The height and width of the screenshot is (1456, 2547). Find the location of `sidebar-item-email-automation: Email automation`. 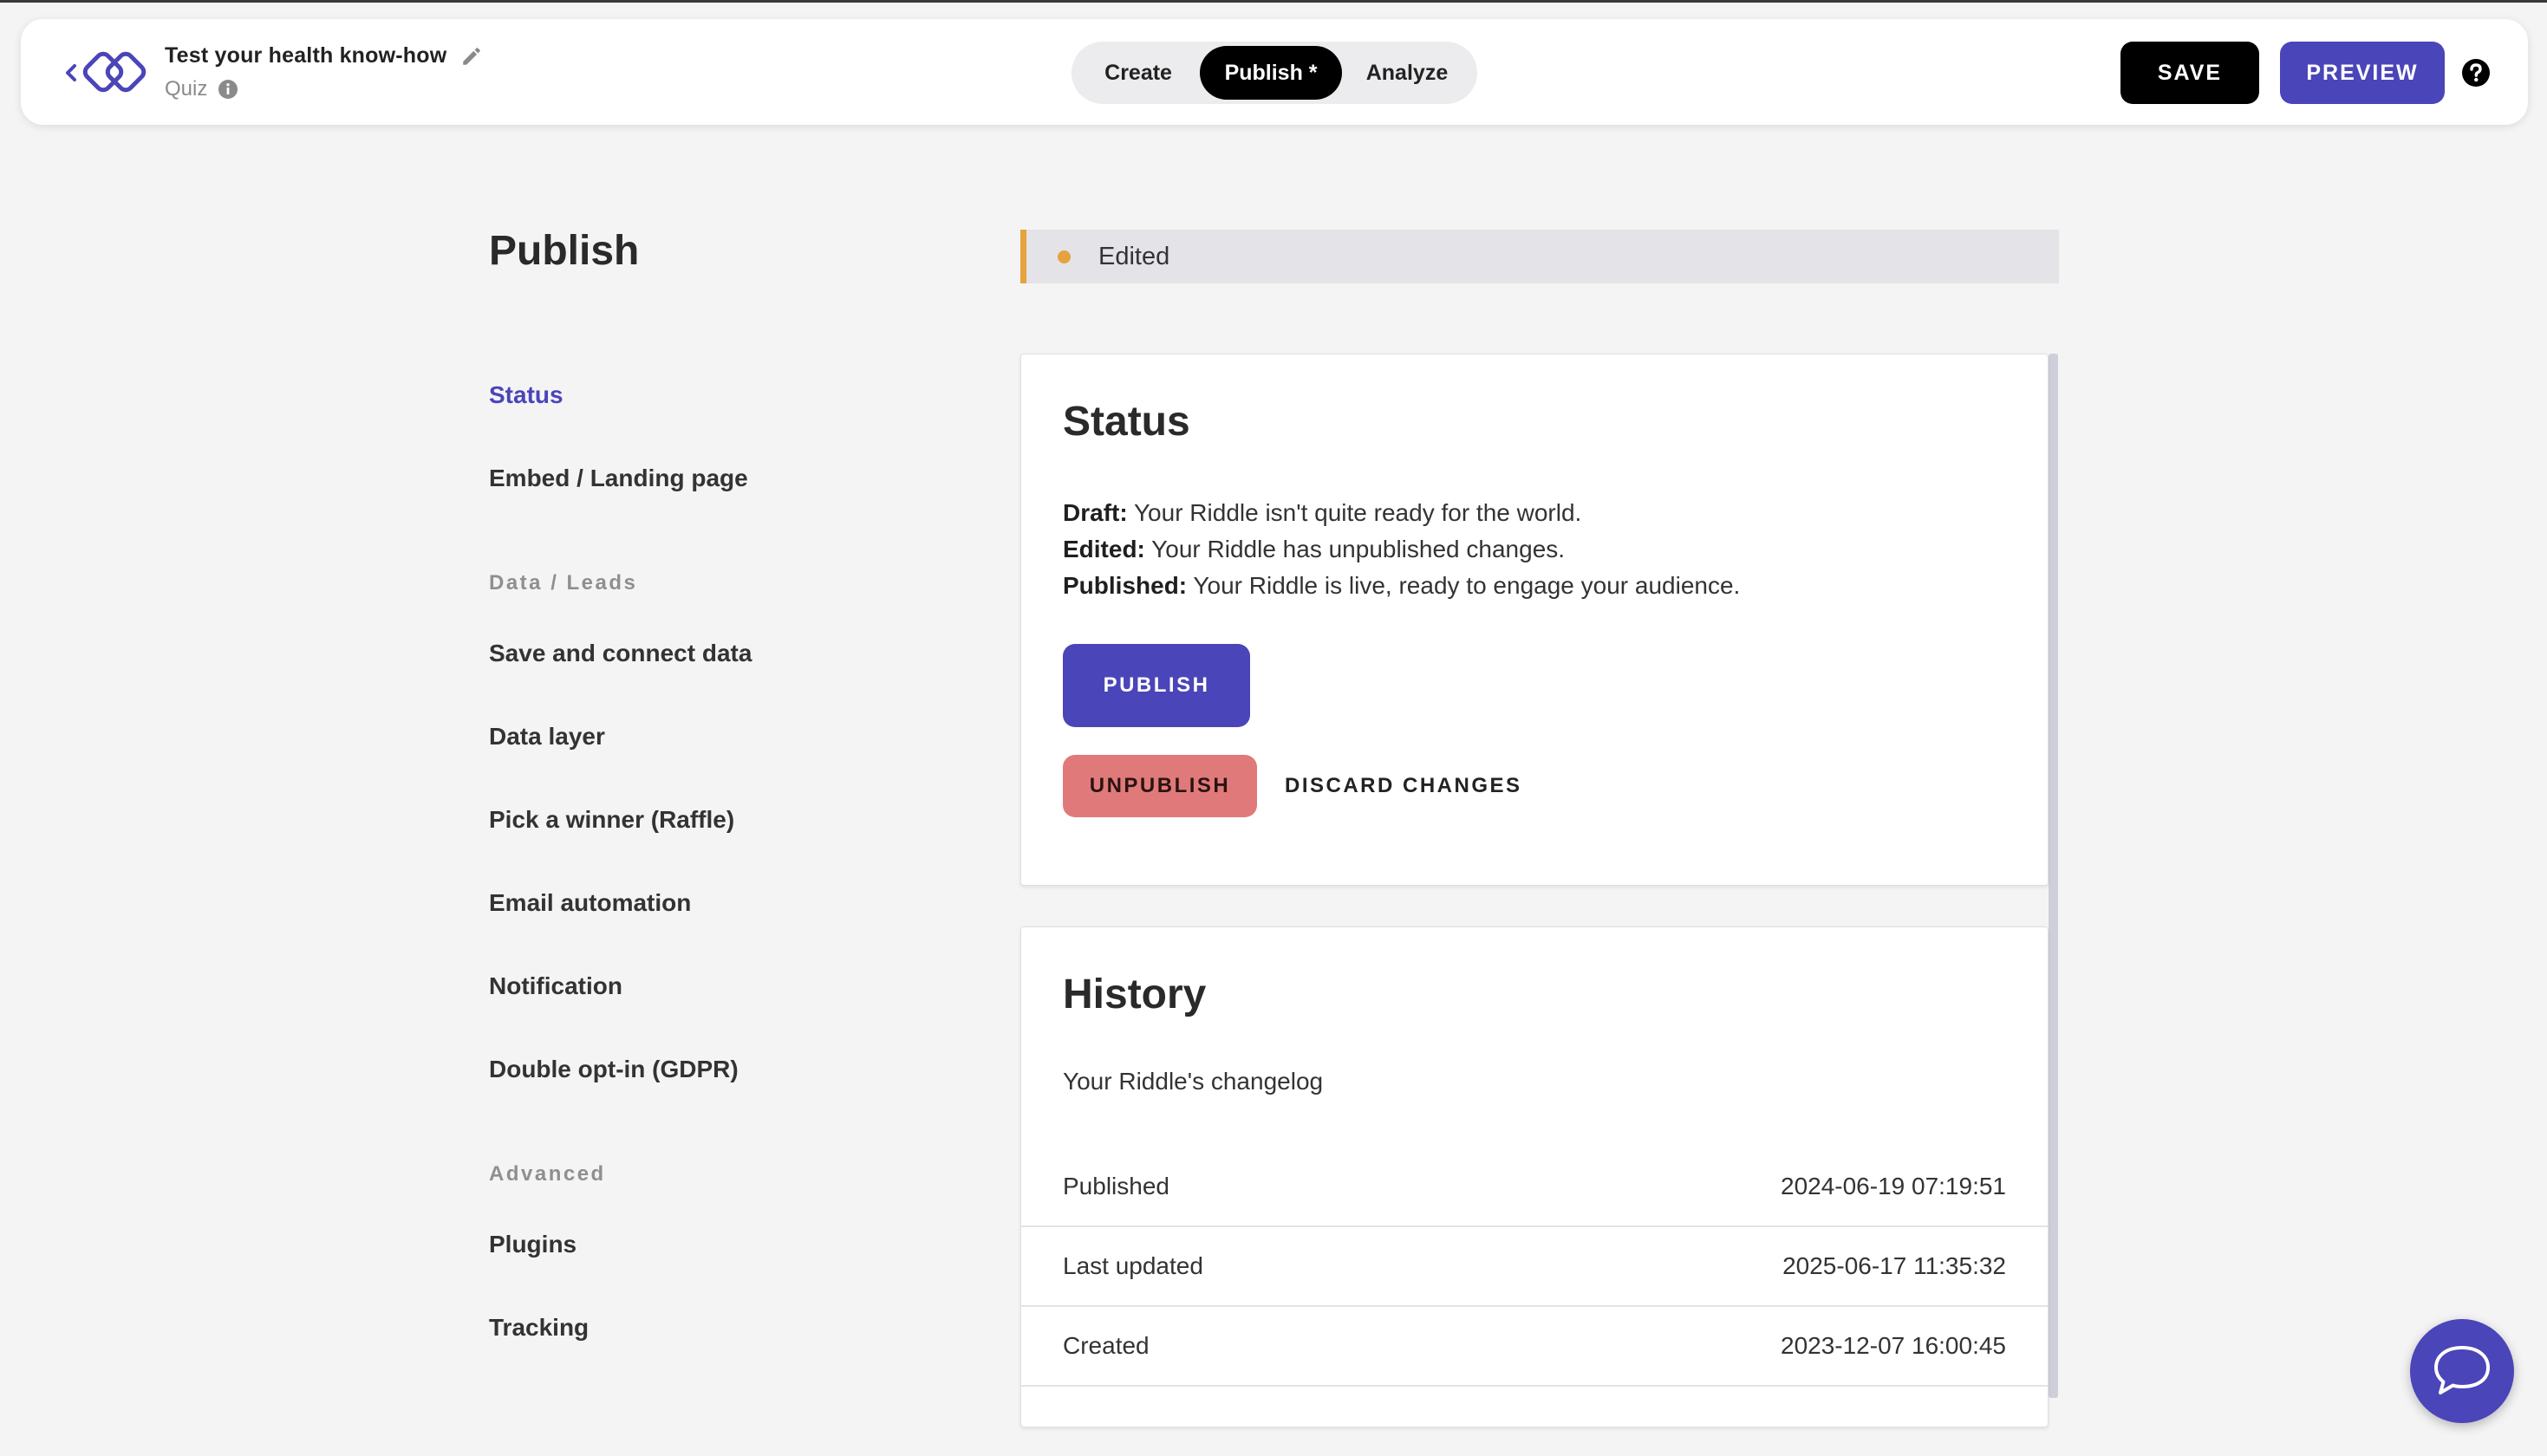

sidebar-item-email-automation: Email automation is located at coordinates (590, 903).